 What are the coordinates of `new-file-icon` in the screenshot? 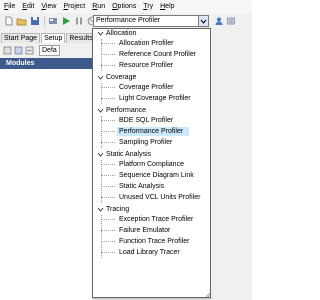 It's located at (8, 21).